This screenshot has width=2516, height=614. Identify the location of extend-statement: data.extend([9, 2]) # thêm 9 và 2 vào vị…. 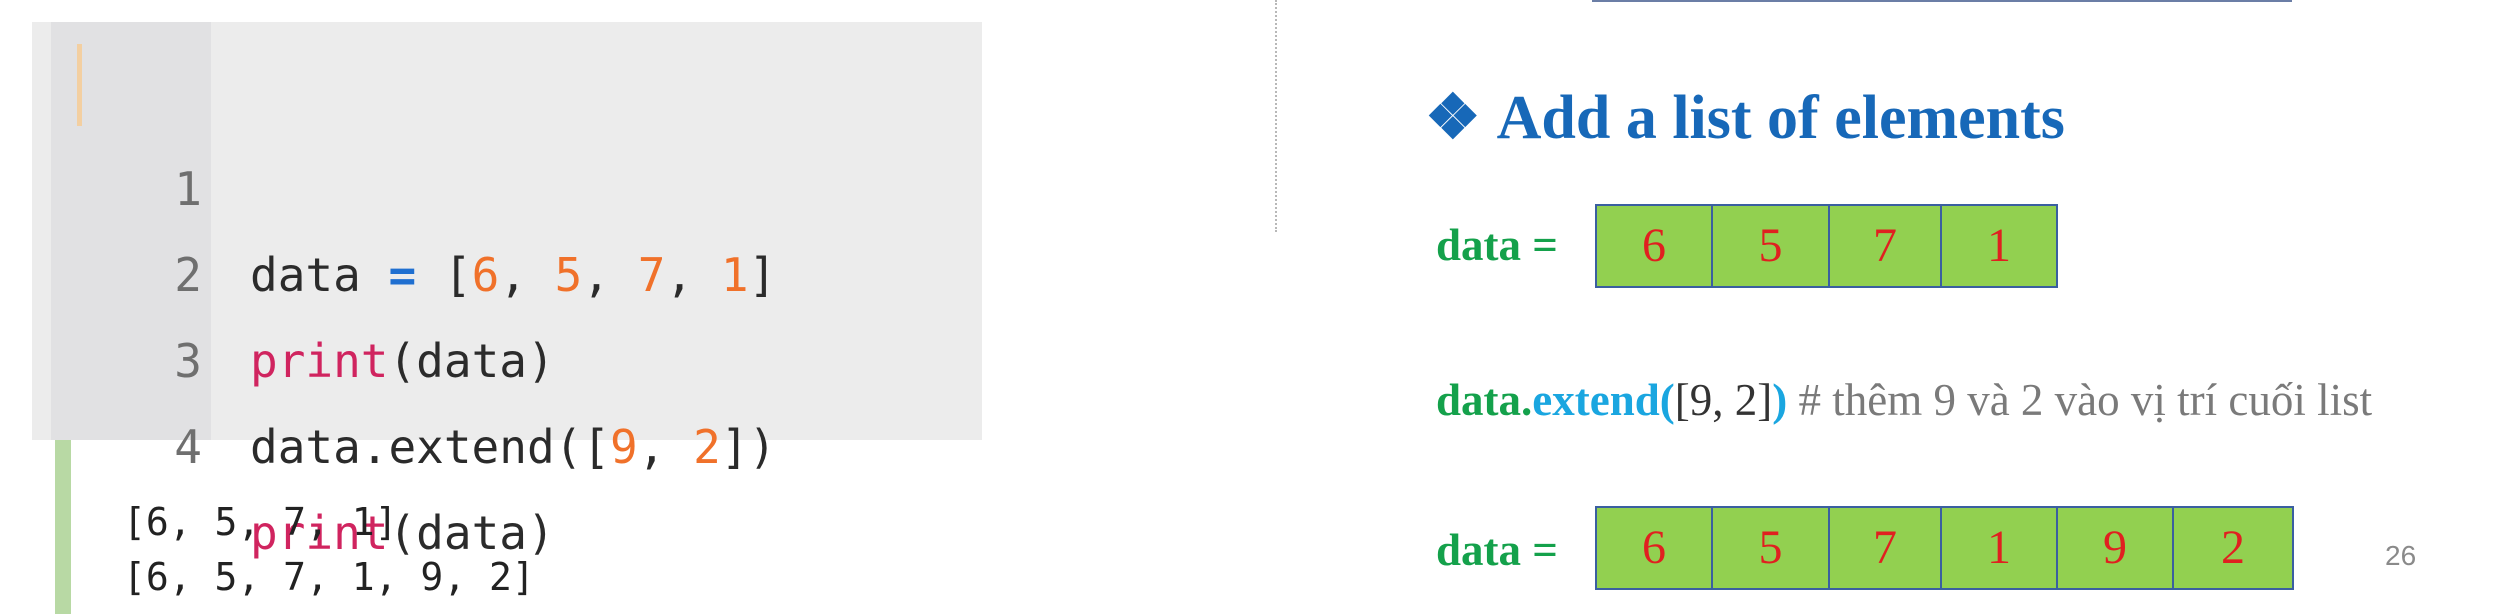
(1904, 400).